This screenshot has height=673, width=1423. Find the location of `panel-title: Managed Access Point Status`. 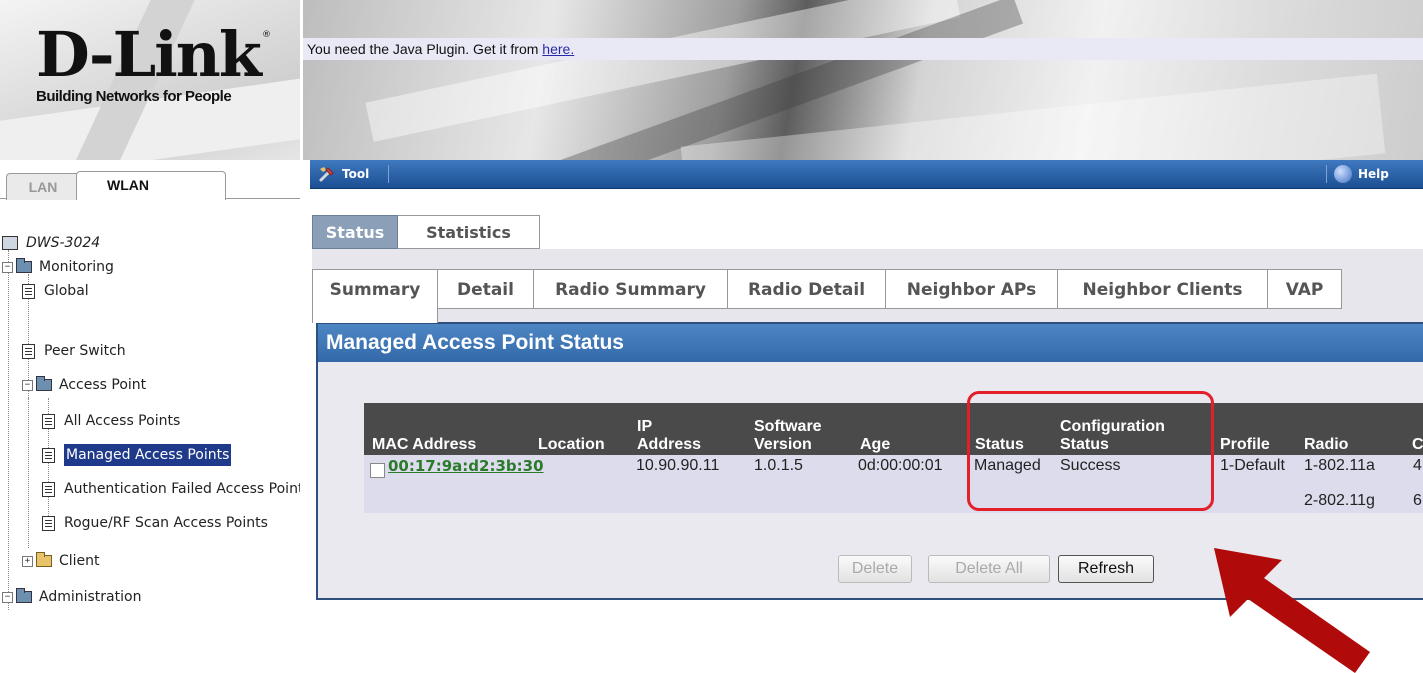

panel-title: Managed Access Point Status is located at coordinates (870, 343).